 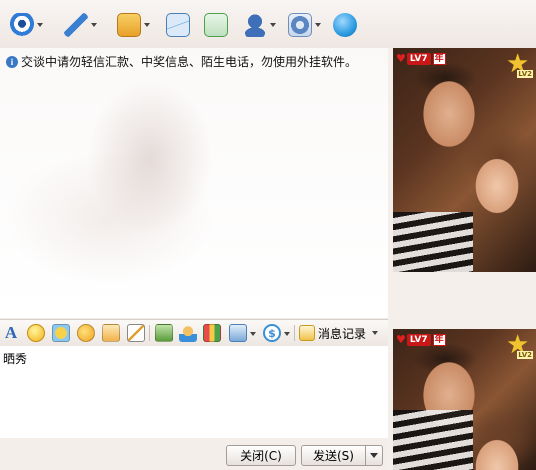 I want to click on magic-emoji-icon, so click(x=61, y=333).